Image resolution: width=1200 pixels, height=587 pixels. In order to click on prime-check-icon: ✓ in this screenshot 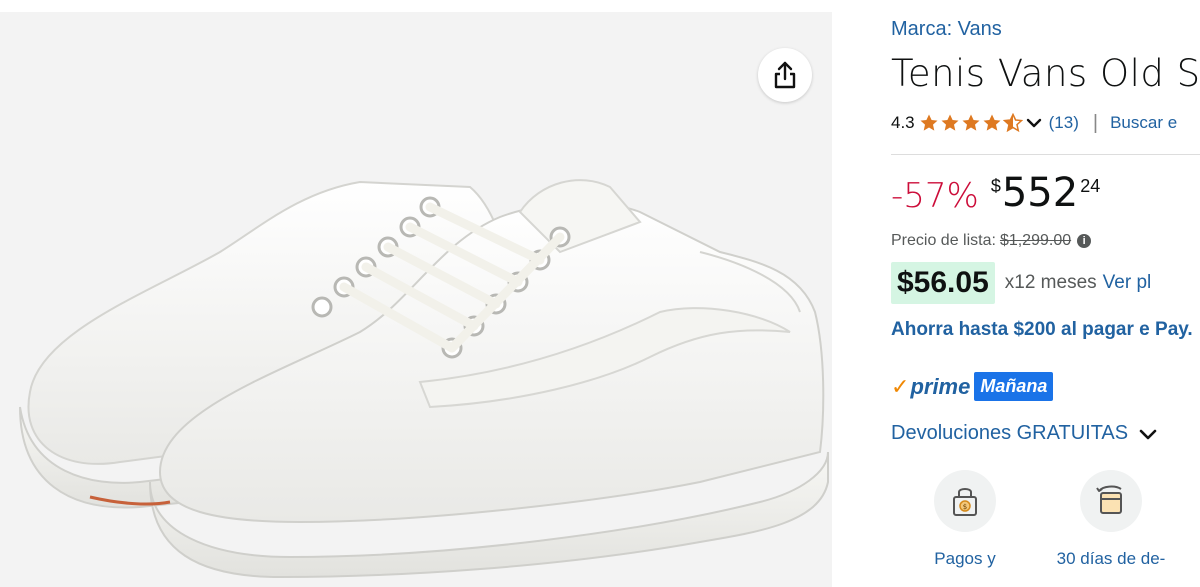, I will do `click(900, 386)`.